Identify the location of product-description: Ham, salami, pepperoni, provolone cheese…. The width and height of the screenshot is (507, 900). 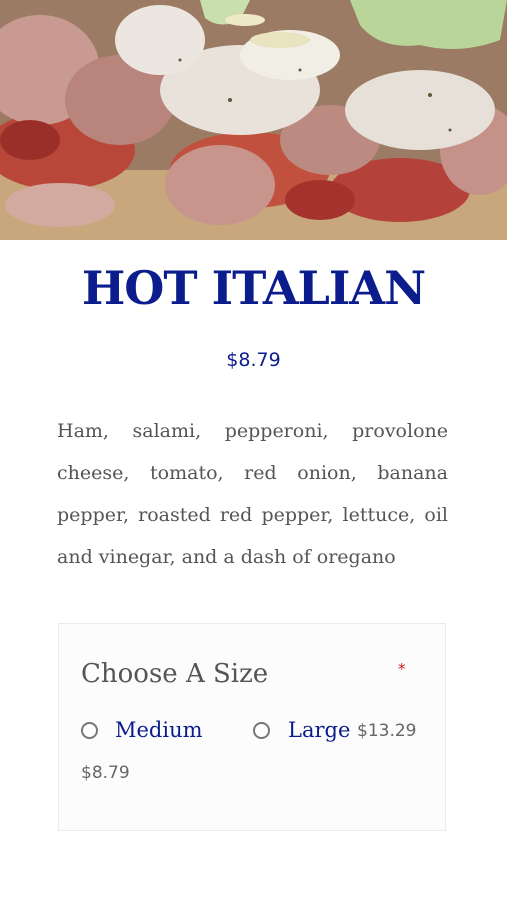
(252, 494).